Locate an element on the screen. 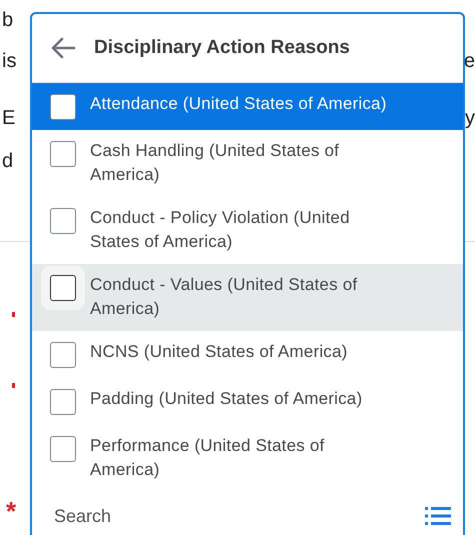  background-text: d is located at coordinates (8, 161).